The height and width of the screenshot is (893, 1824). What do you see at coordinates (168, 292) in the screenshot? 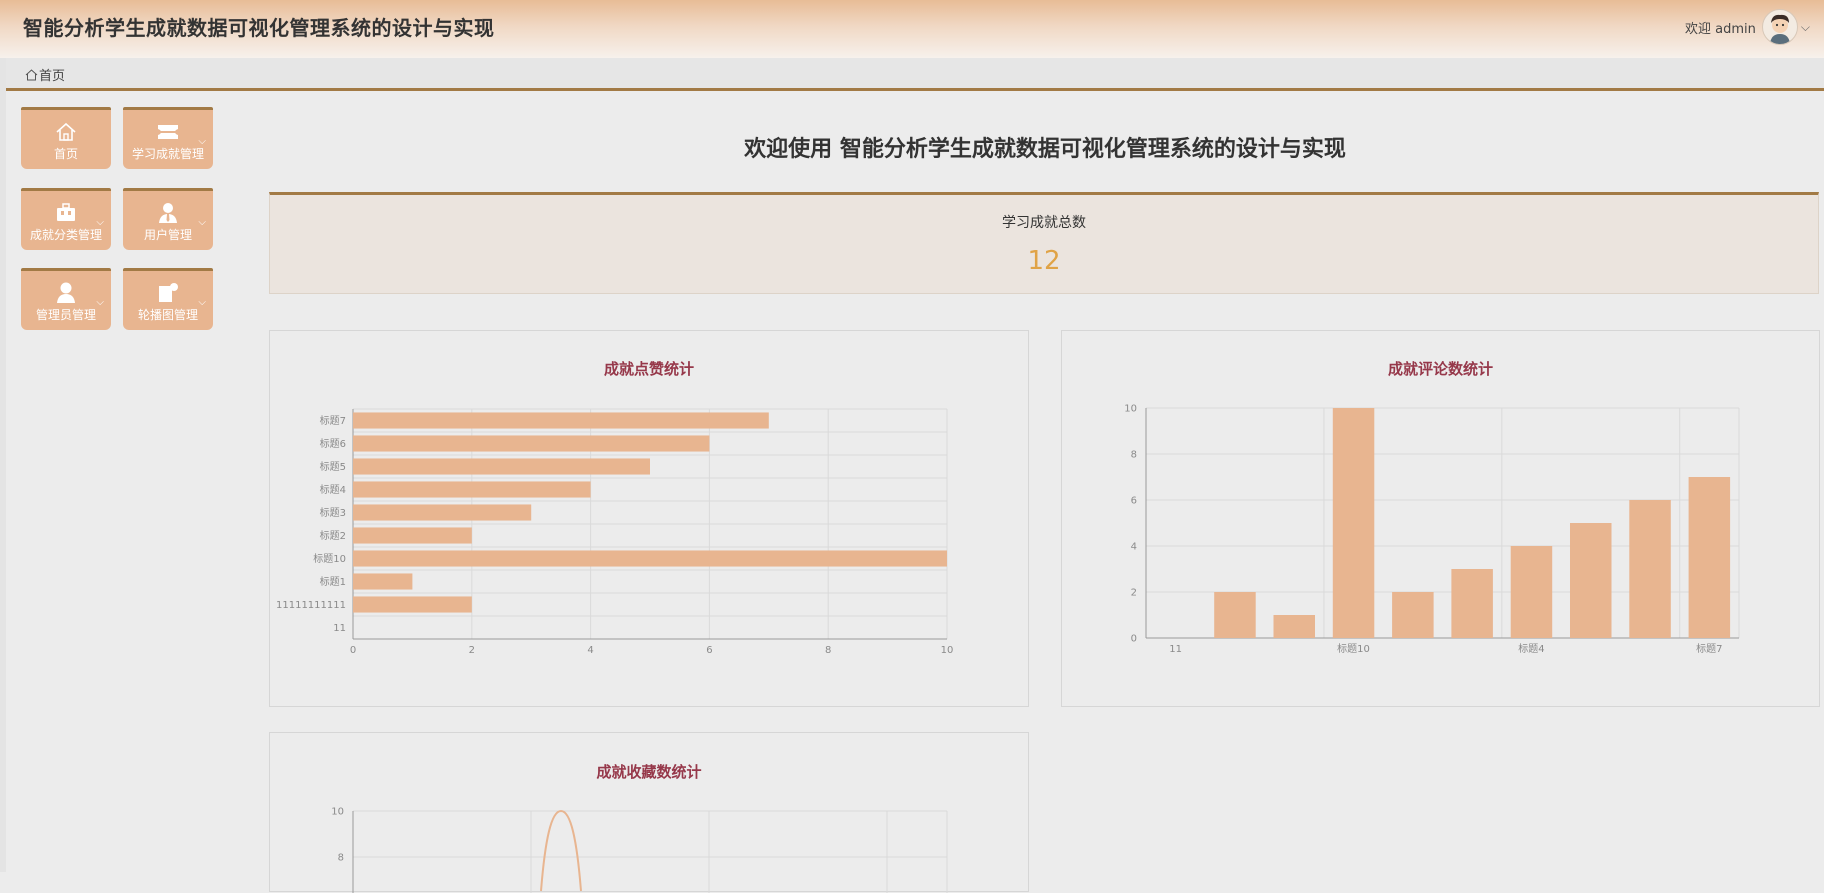
I see `image-icon` at bounding box center [168, 292].